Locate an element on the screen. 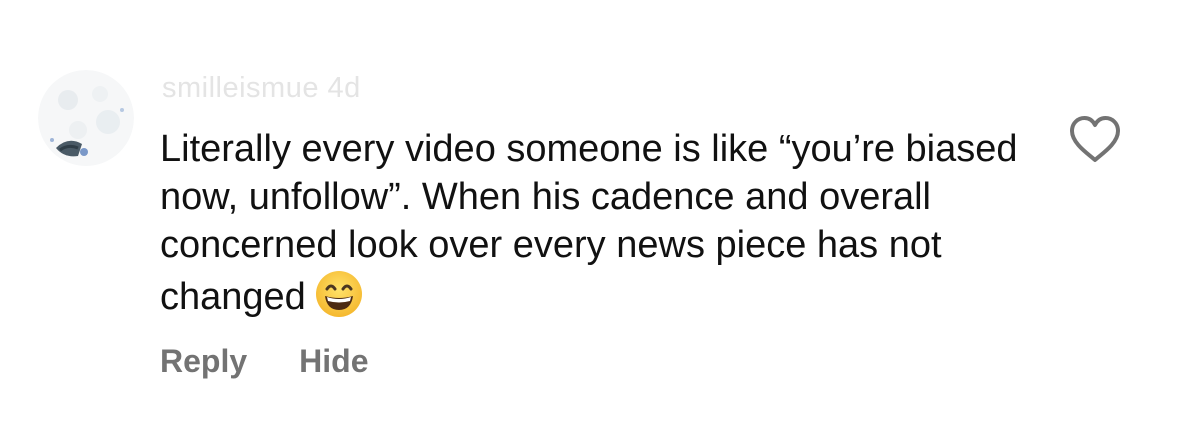 The image size is (1179, 433). reply-button: Reply is located at coordinates (203, 361).